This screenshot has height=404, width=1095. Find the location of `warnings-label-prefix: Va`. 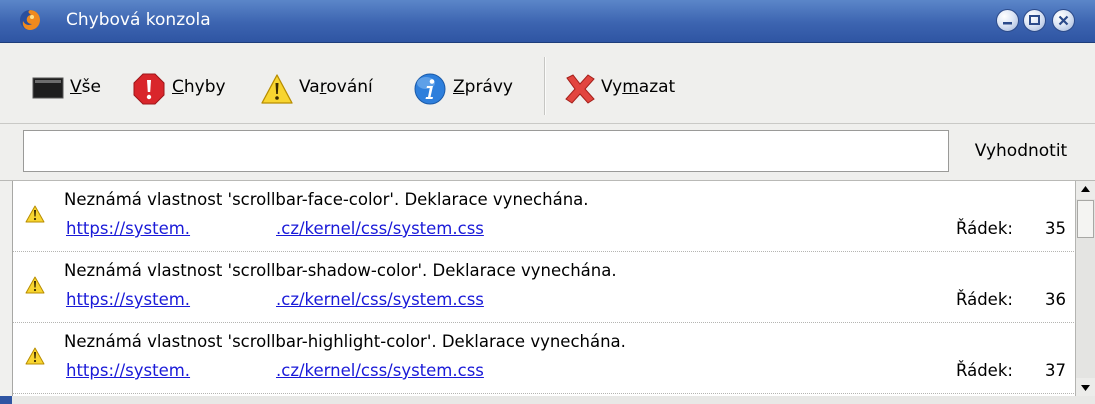

warnings-label-prefix: Va is located at coordinates (309, 87).